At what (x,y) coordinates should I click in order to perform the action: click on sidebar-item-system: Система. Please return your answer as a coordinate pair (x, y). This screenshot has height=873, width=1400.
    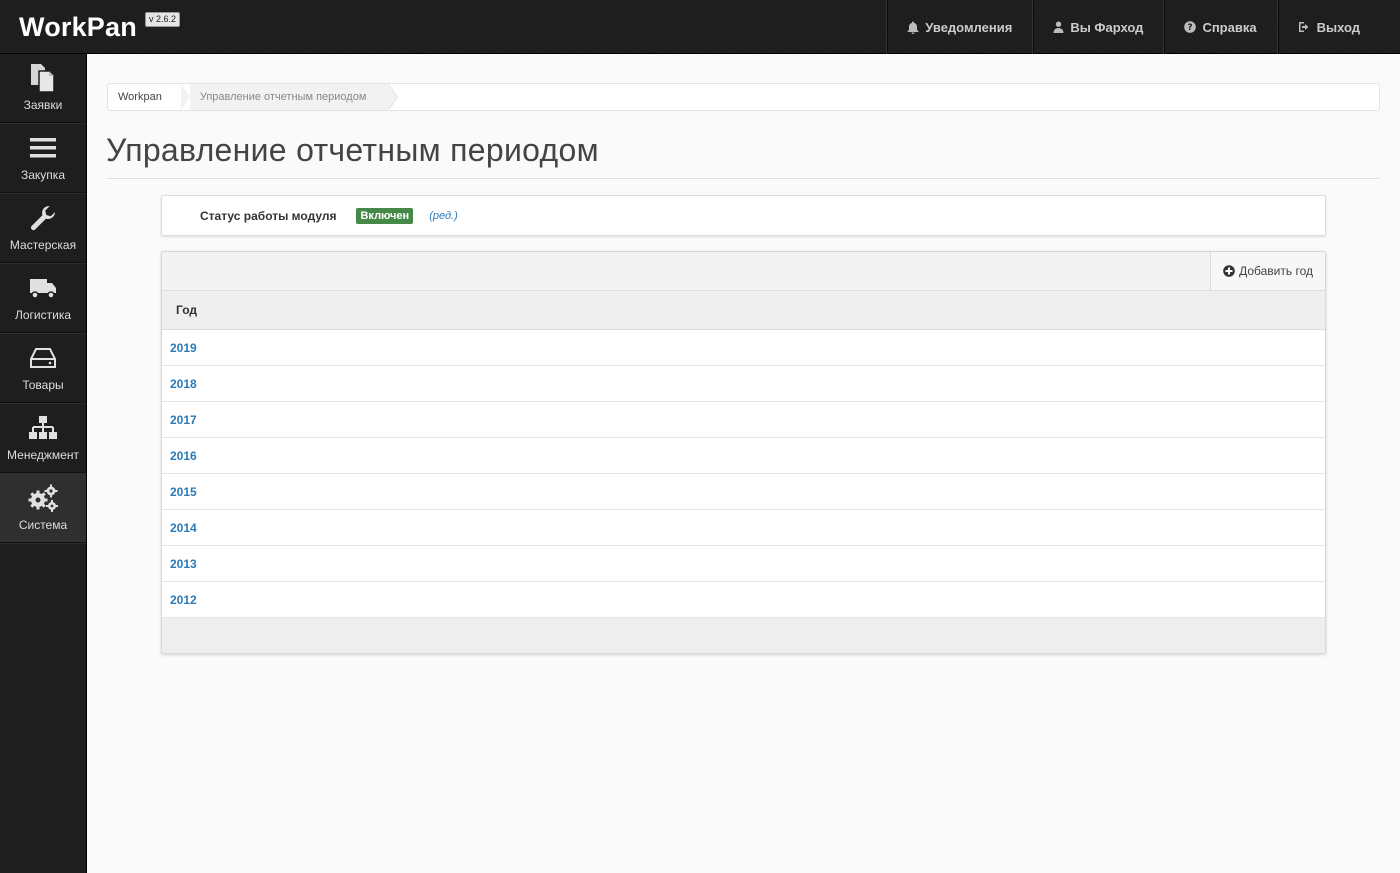
    Looking at the image, I should click on (43, 509).